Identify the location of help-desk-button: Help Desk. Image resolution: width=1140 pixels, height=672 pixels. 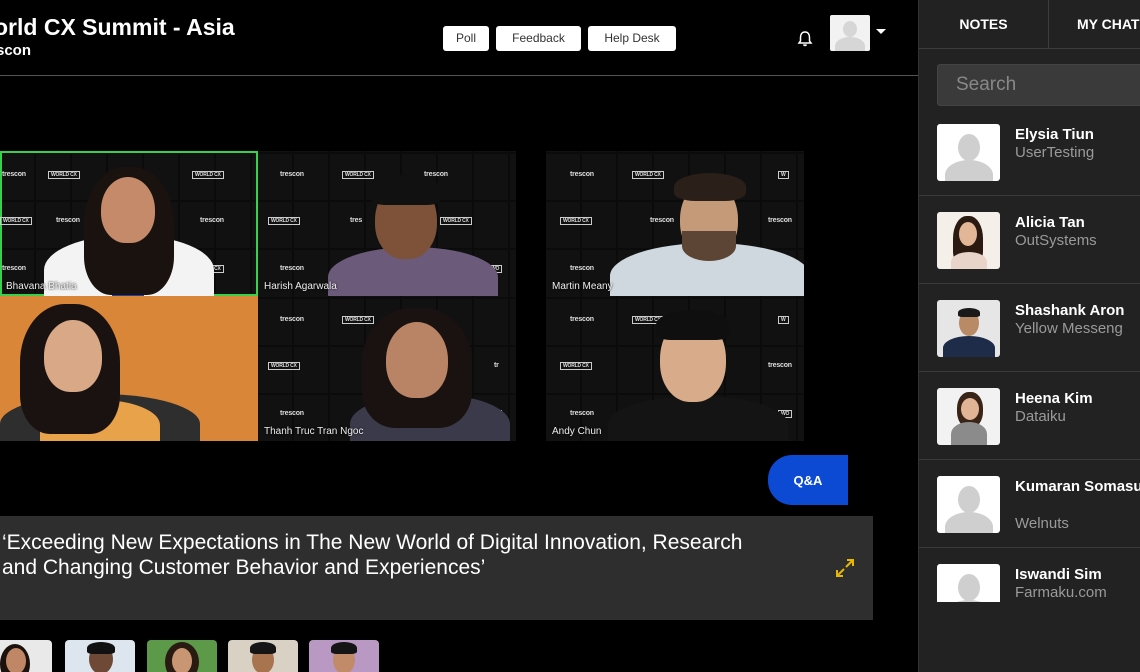
(632, 38).